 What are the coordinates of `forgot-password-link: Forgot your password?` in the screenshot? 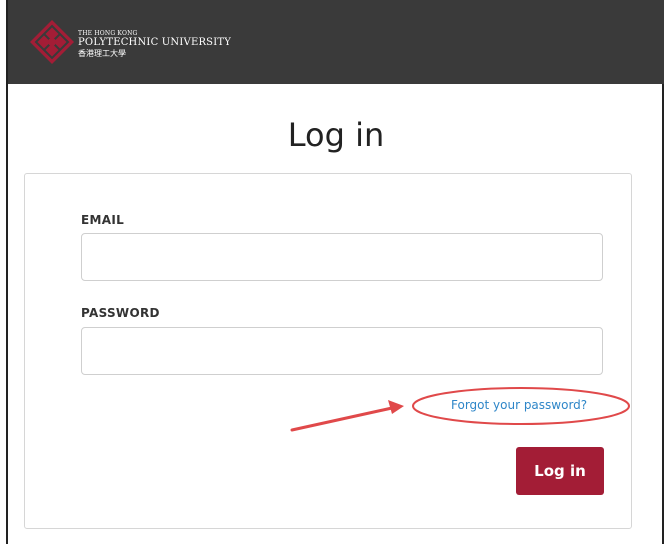 It's located at (519, 405).